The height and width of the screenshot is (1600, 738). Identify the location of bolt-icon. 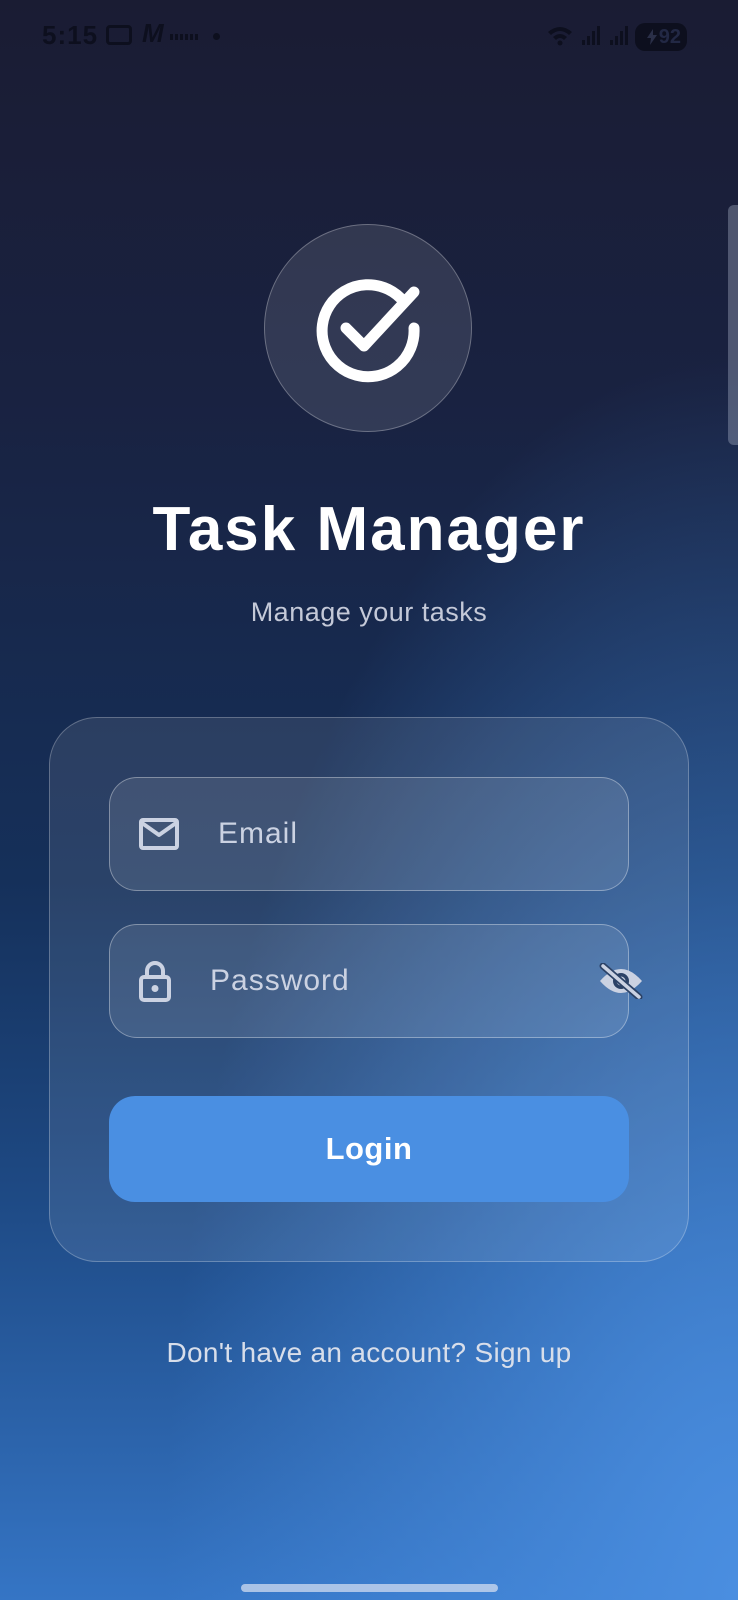
(651, 37).